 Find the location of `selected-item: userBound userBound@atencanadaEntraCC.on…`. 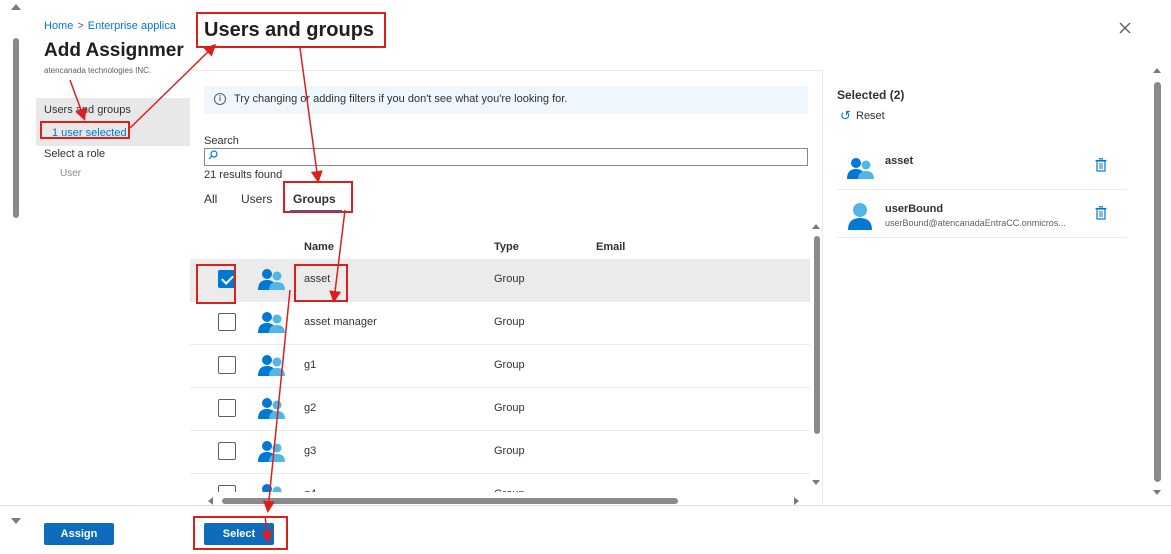

selected-item: userBound userBound@atencanadaEntraCC.on… is located at coordinates (982, 215).